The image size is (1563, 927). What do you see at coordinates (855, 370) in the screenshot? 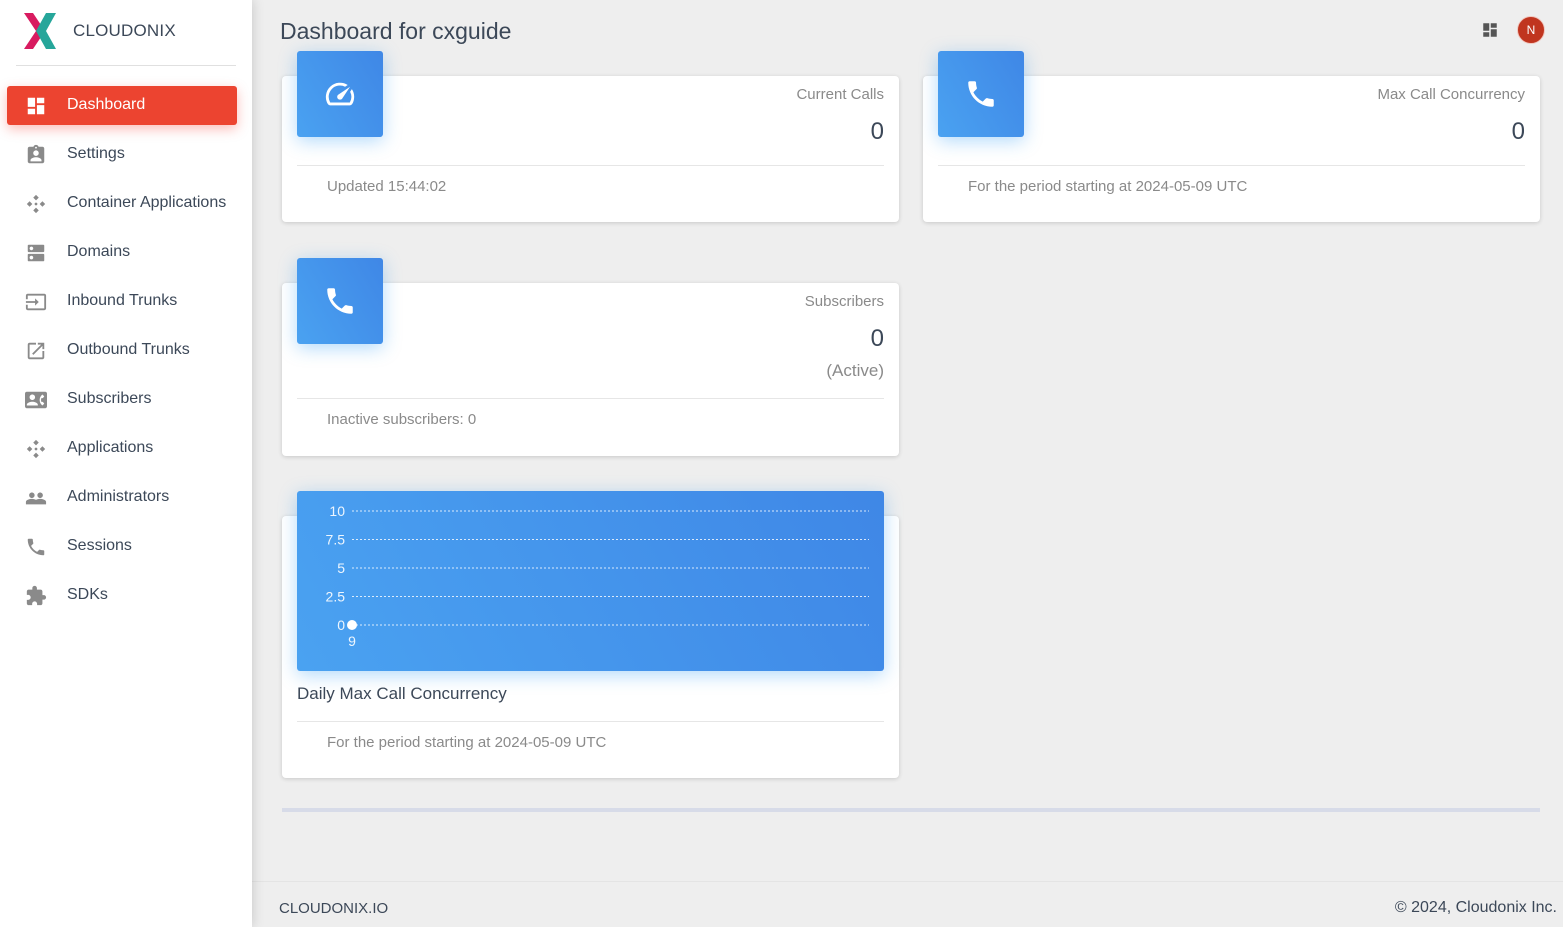
I see `card-subvalue: (Active)` at bounding box center [855, 370].